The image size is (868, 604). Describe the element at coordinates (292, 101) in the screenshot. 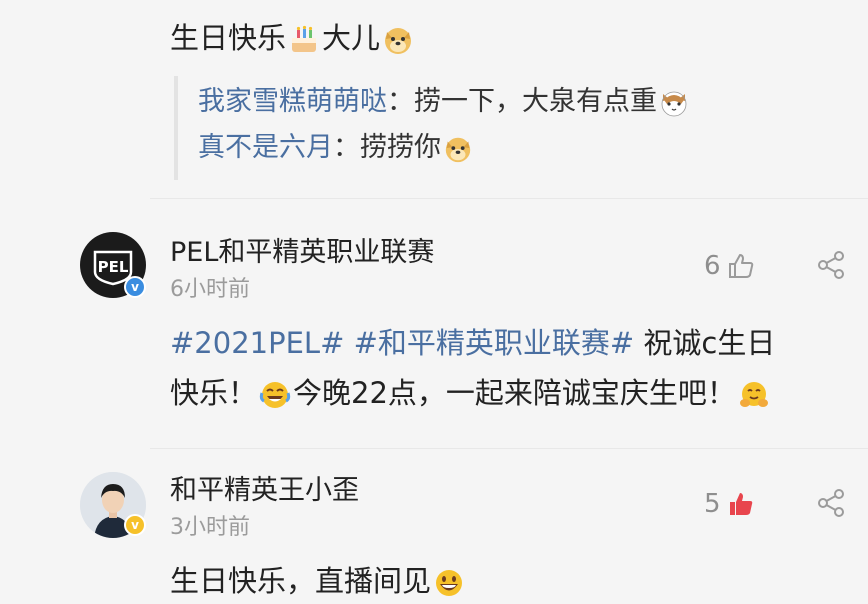

I see `reply-username: 我家雪糕萌萌哒` at that location.